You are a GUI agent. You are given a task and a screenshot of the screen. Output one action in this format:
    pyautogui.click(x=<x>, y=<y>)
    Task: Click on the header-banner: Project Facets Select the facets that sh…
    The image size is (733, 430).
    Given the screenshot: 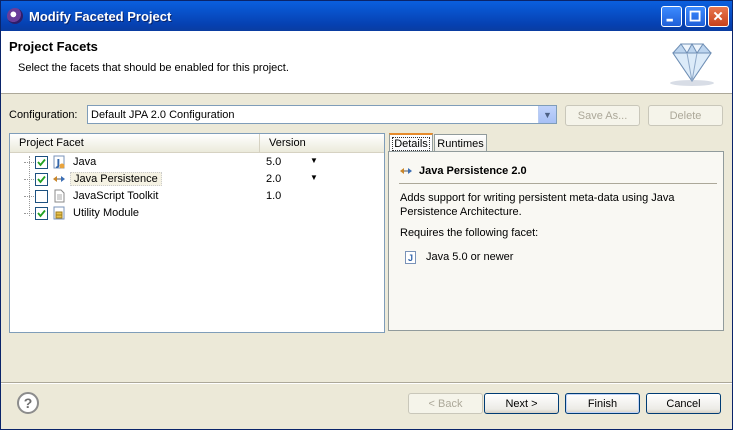 What is the action you would take?
    pyautogui.click(x=366, y=62)
    